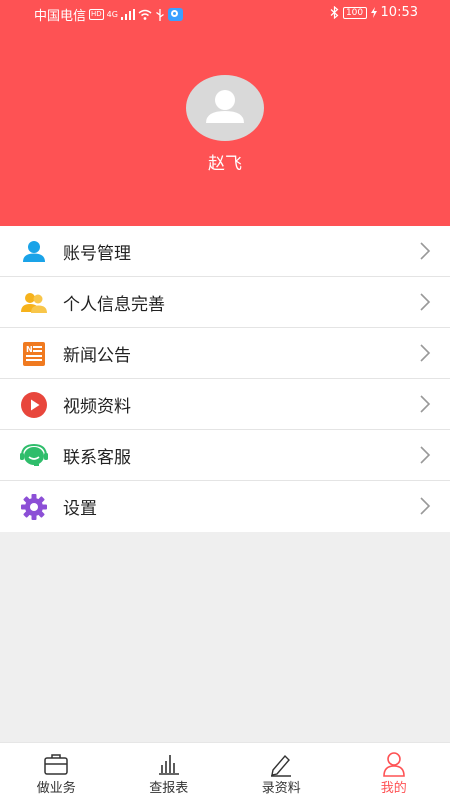 The image size is (450, 800). Describe the element at coordinates (399, 12) in the screenshot. I see `clock: 10:53` at that location.